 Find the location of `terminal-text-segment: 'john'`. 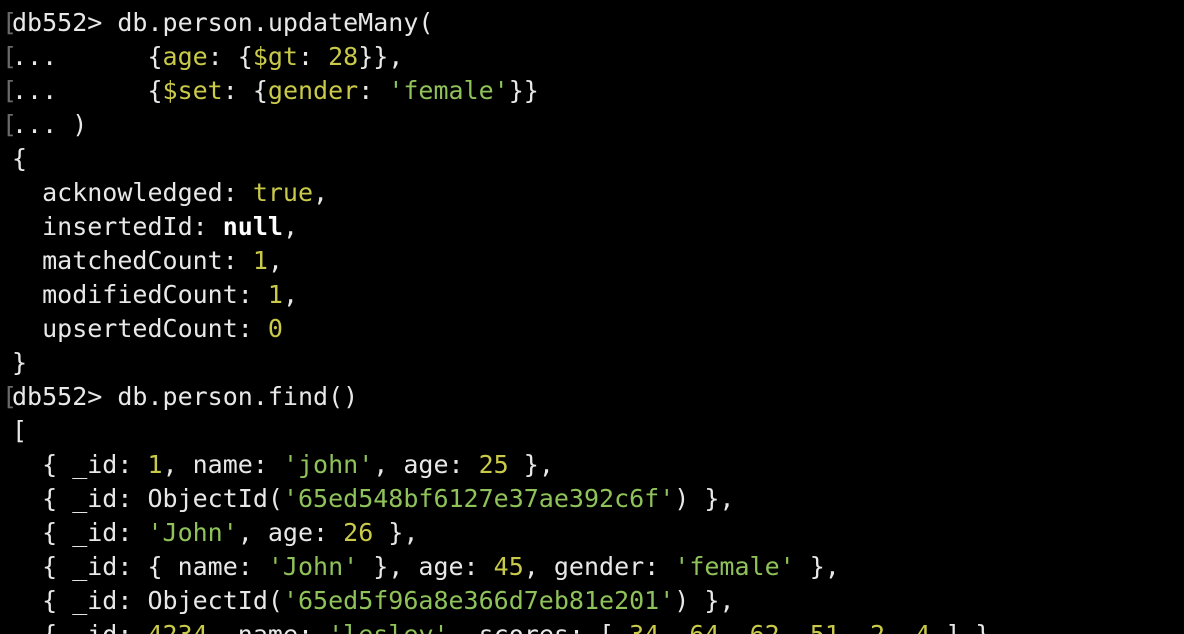

terminal-text-segment: 'john' is located at coordinates (328, 464).